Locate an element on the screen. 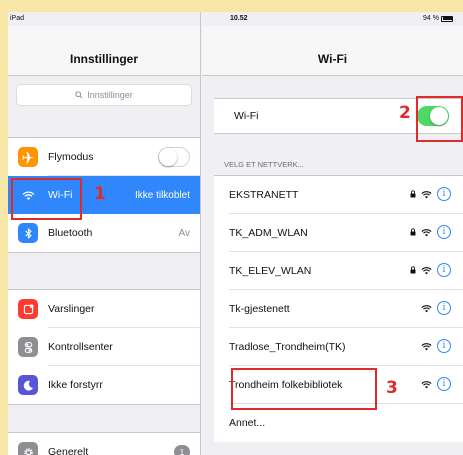 Image resolution: width=463 pixels, height=455 pixels. annotation-number-2: 2 is located at coordinates (405, 113).